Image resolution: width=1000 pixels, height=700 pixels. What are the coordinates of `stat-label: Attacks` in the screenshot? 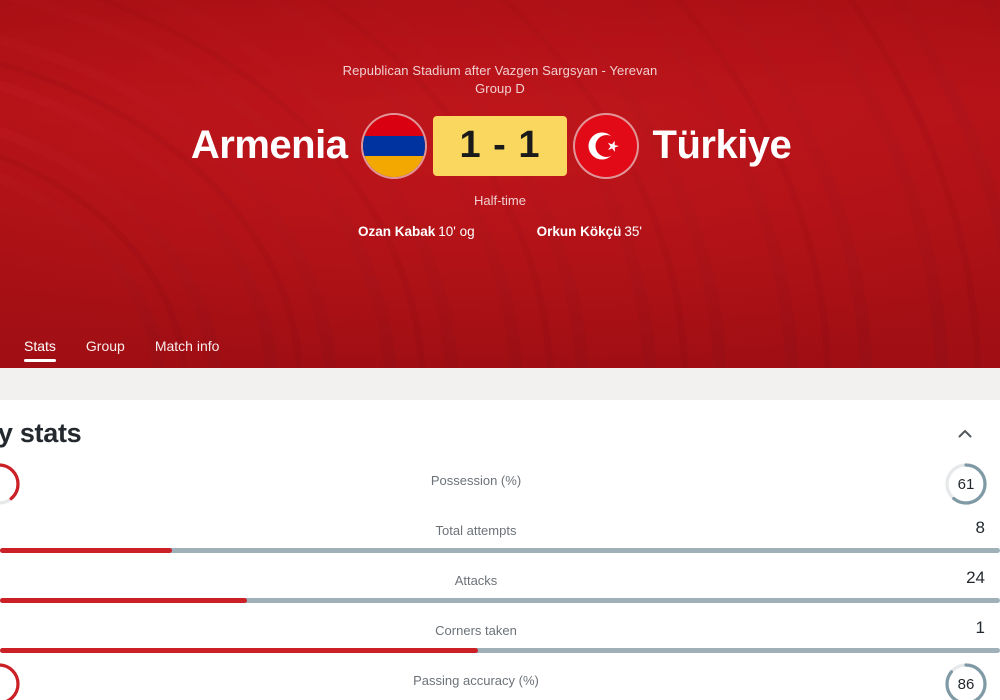 It's located at (476, 580).